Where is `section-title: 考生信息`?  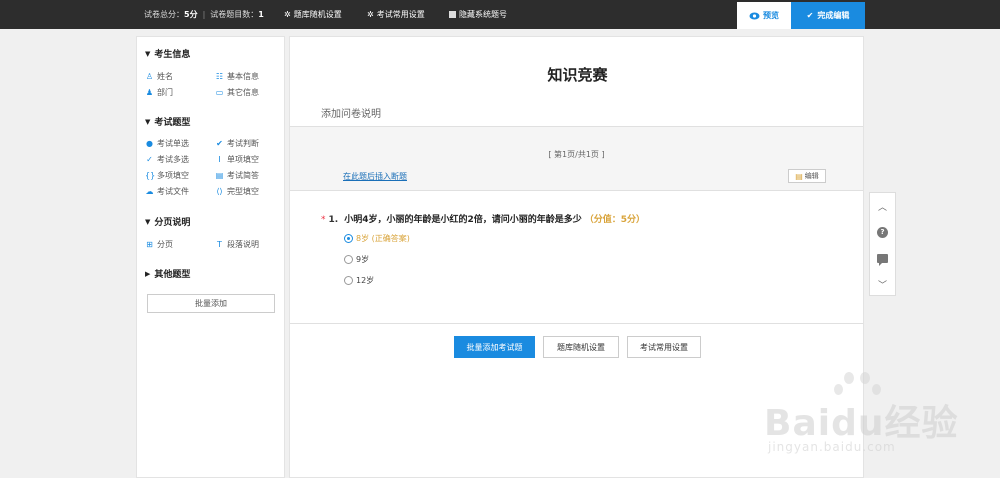 section-title: 考生信息 is located at coordinates (172, 55).